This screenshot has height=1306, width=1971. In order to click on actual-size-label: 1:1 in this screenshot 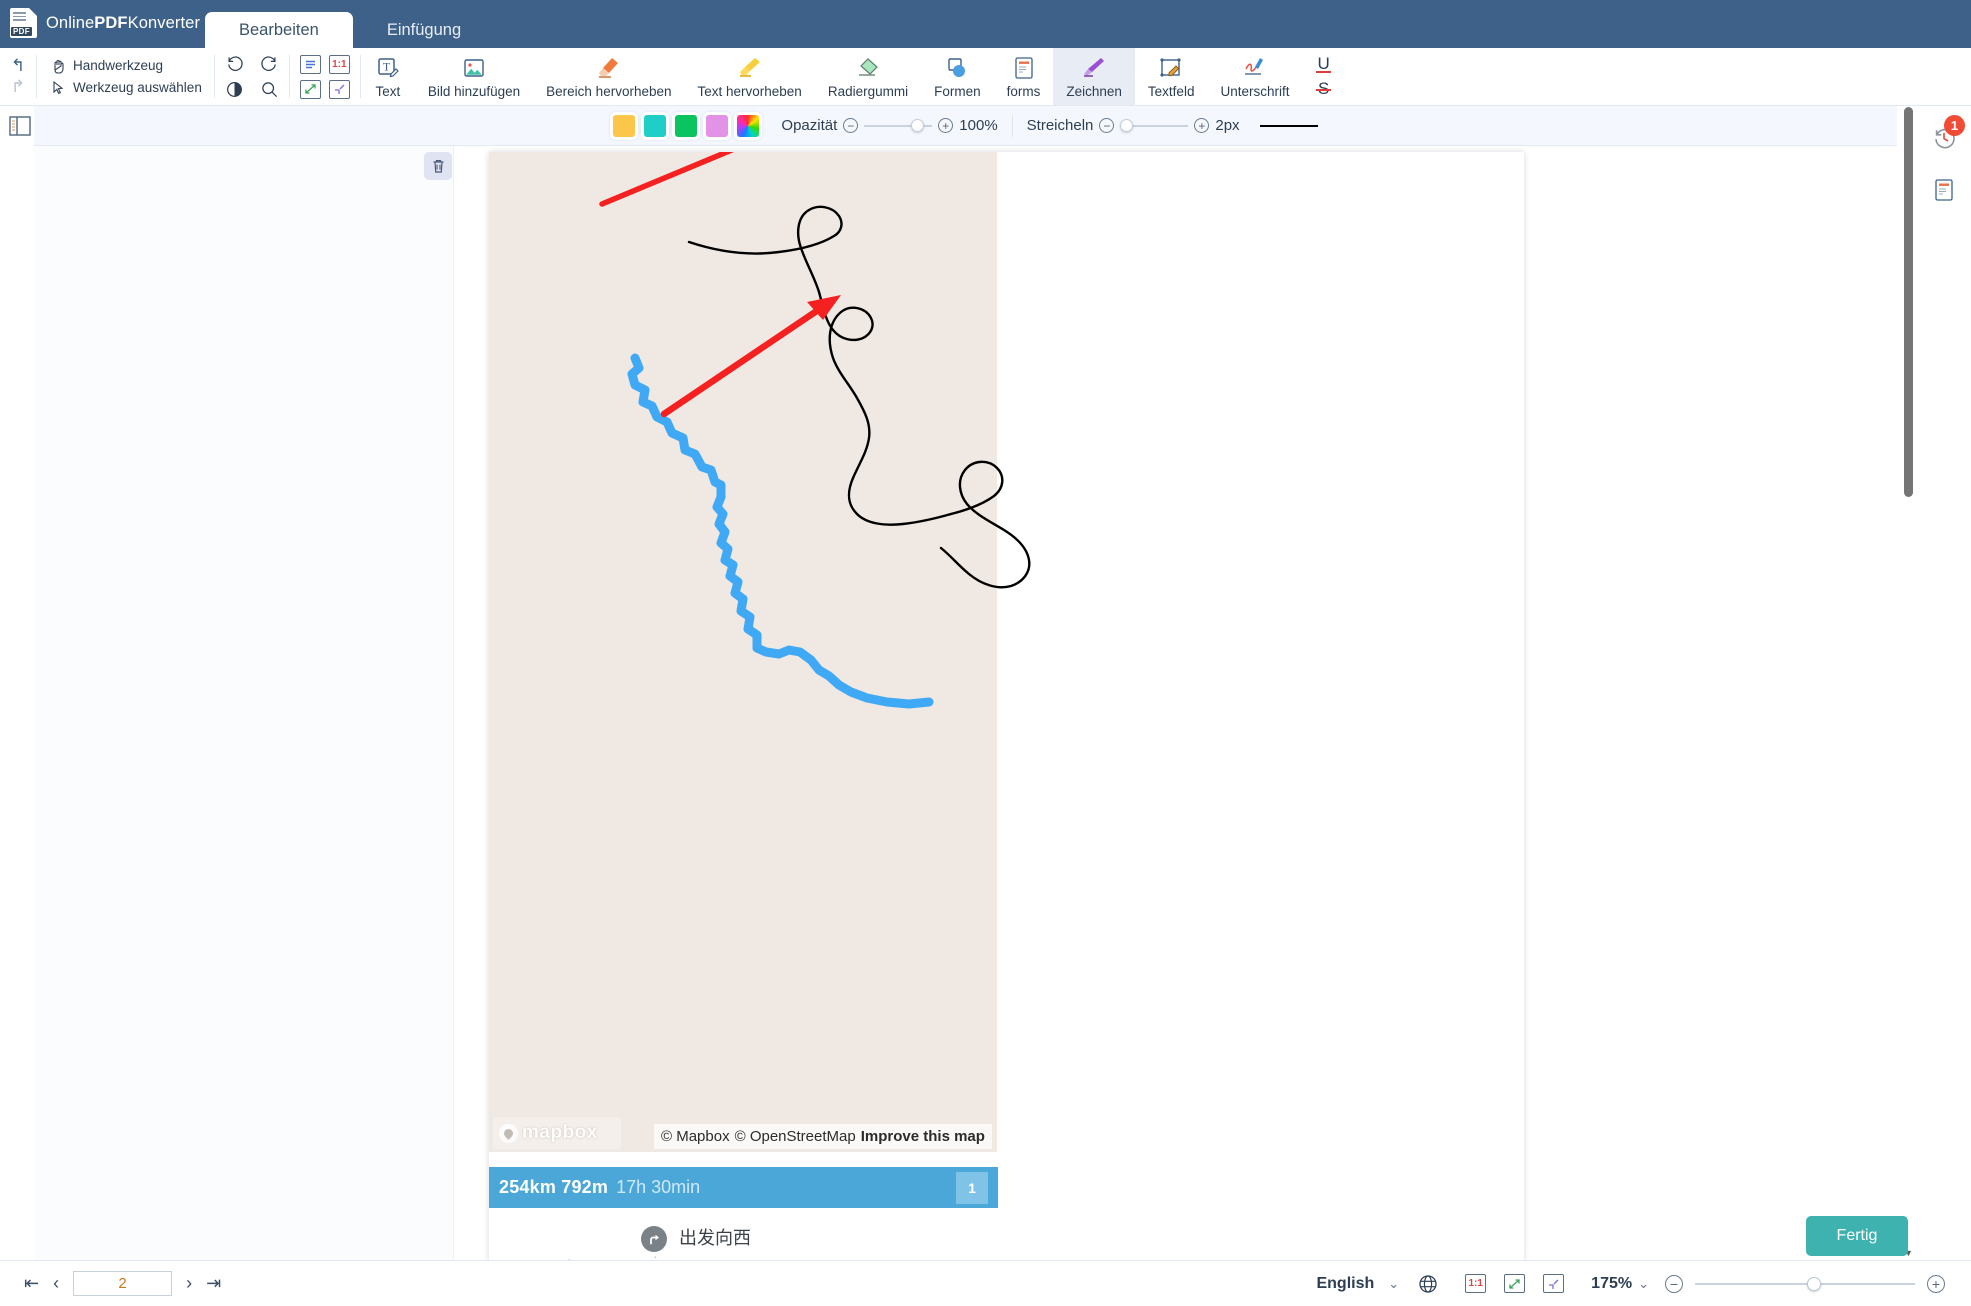, I will do `click(1475, 1283)`.